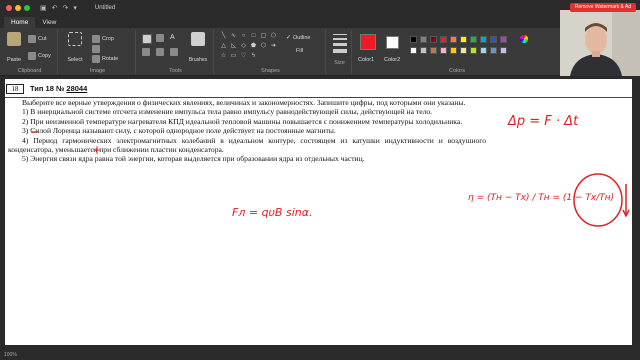 The image size is (640, 360). I want to click on rotate-label: Rotate, so click(110, 59).